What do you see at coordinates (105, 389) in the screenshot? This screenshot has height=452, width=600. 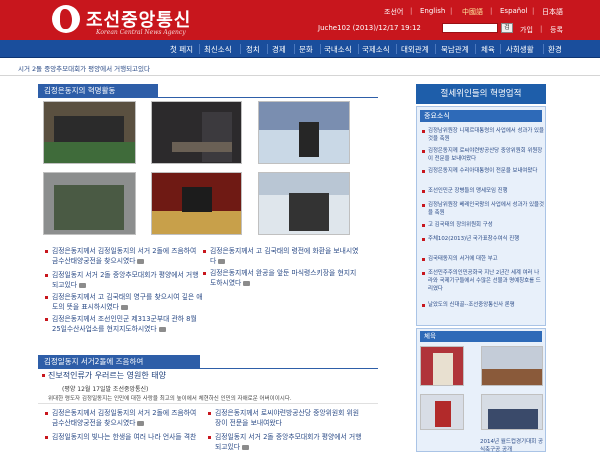 I see `memorial-headline-source: (평양 12월 17일발 조선중앙통신)` at bounding box center [105, 389].